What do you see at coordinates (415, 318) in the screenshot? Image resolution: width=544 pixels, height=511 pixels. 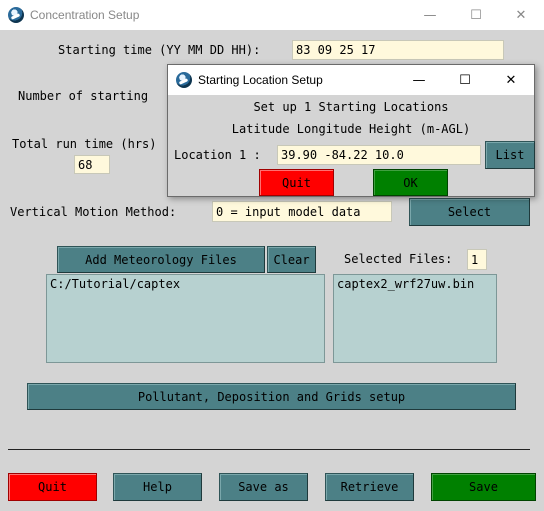 I see `file-list: captex2_wrf27uw.bin` at bounding box center [415, 318].